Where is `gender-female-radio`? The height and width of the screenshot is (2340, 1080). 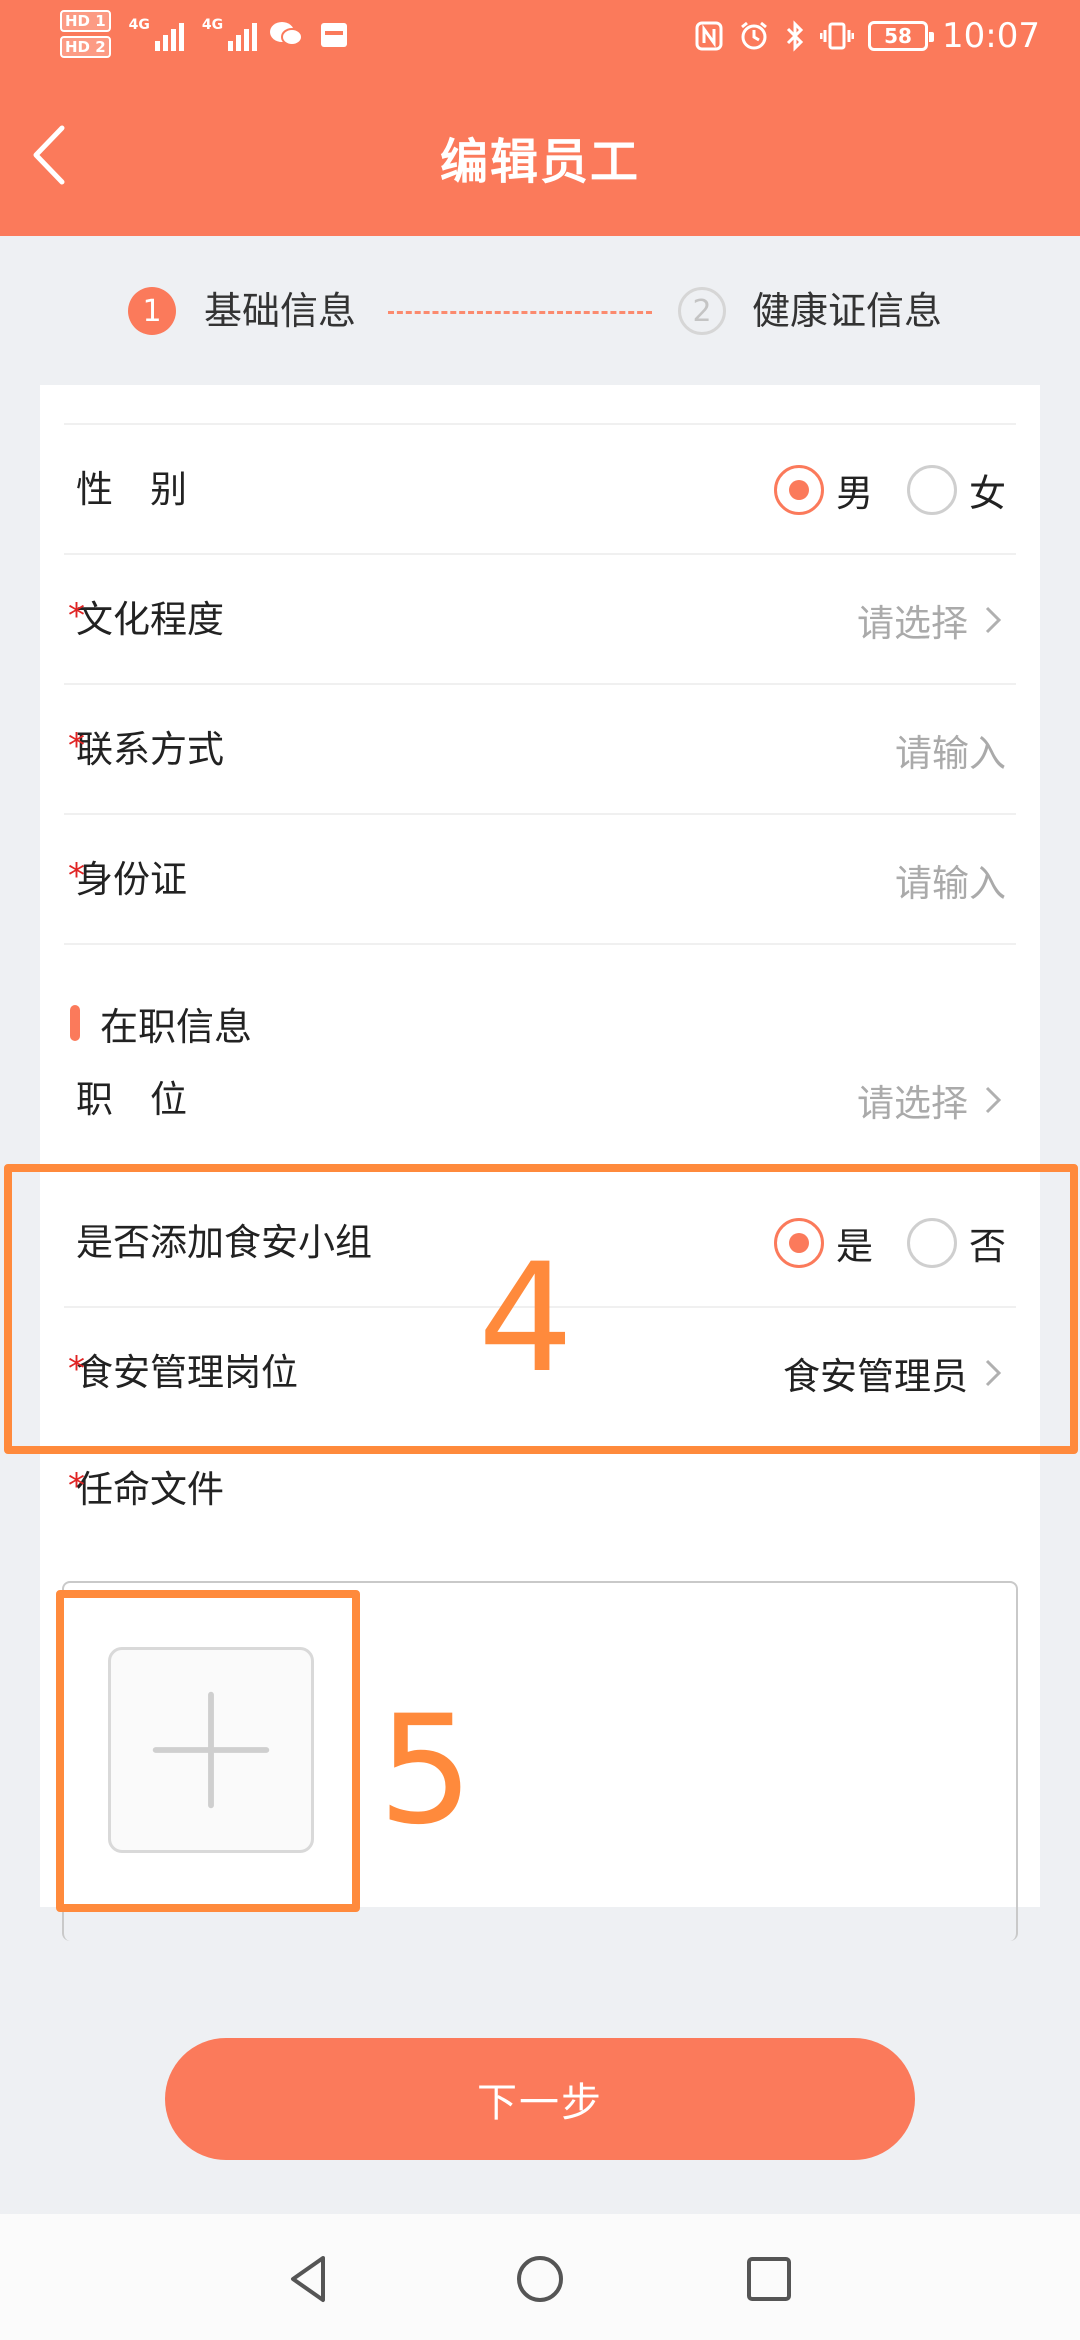 gender-female-radio is located at coordinates (932, 490).